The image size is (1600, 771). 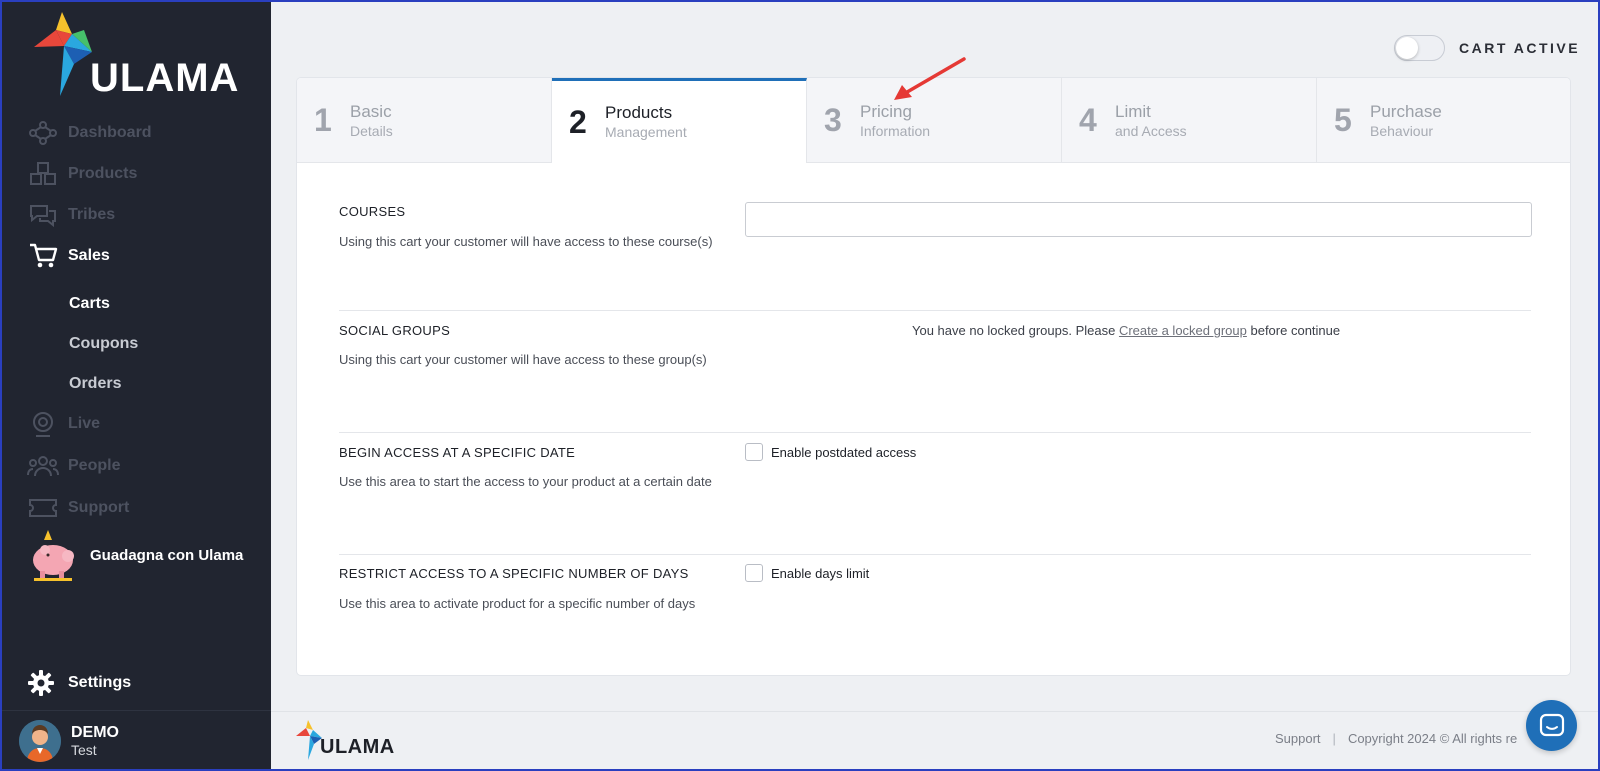 I want to click on chat-icon, so click(x=1551, y=724).